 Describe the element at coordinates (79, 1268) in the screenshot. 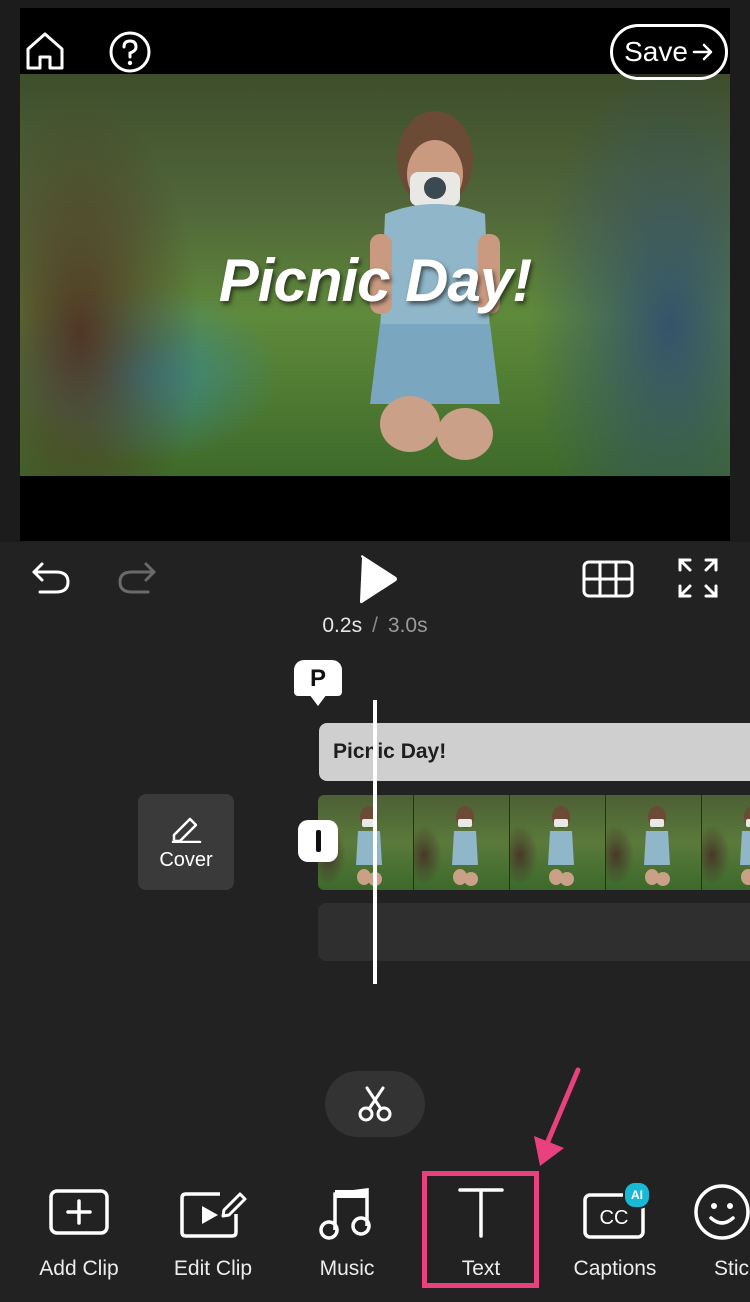

I see `add-clip-label: Add Clip` at that location.